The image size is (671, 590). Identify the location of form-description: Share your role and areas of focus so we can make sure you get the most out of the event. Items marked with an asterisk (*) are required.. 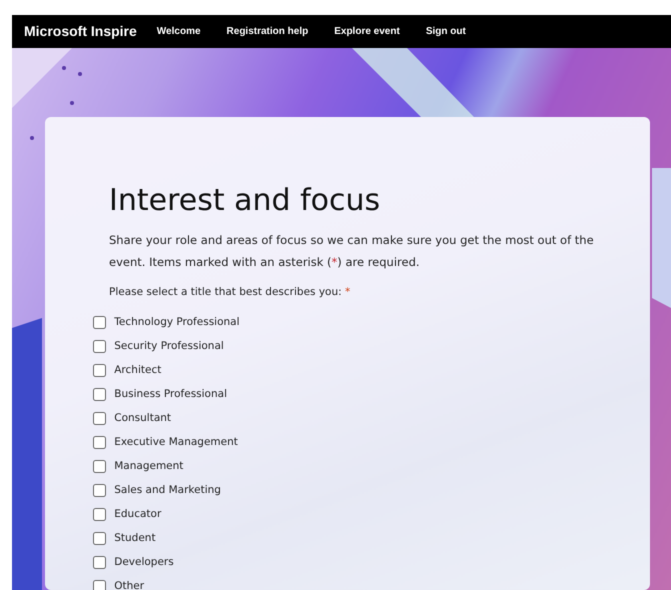
(352, 251).